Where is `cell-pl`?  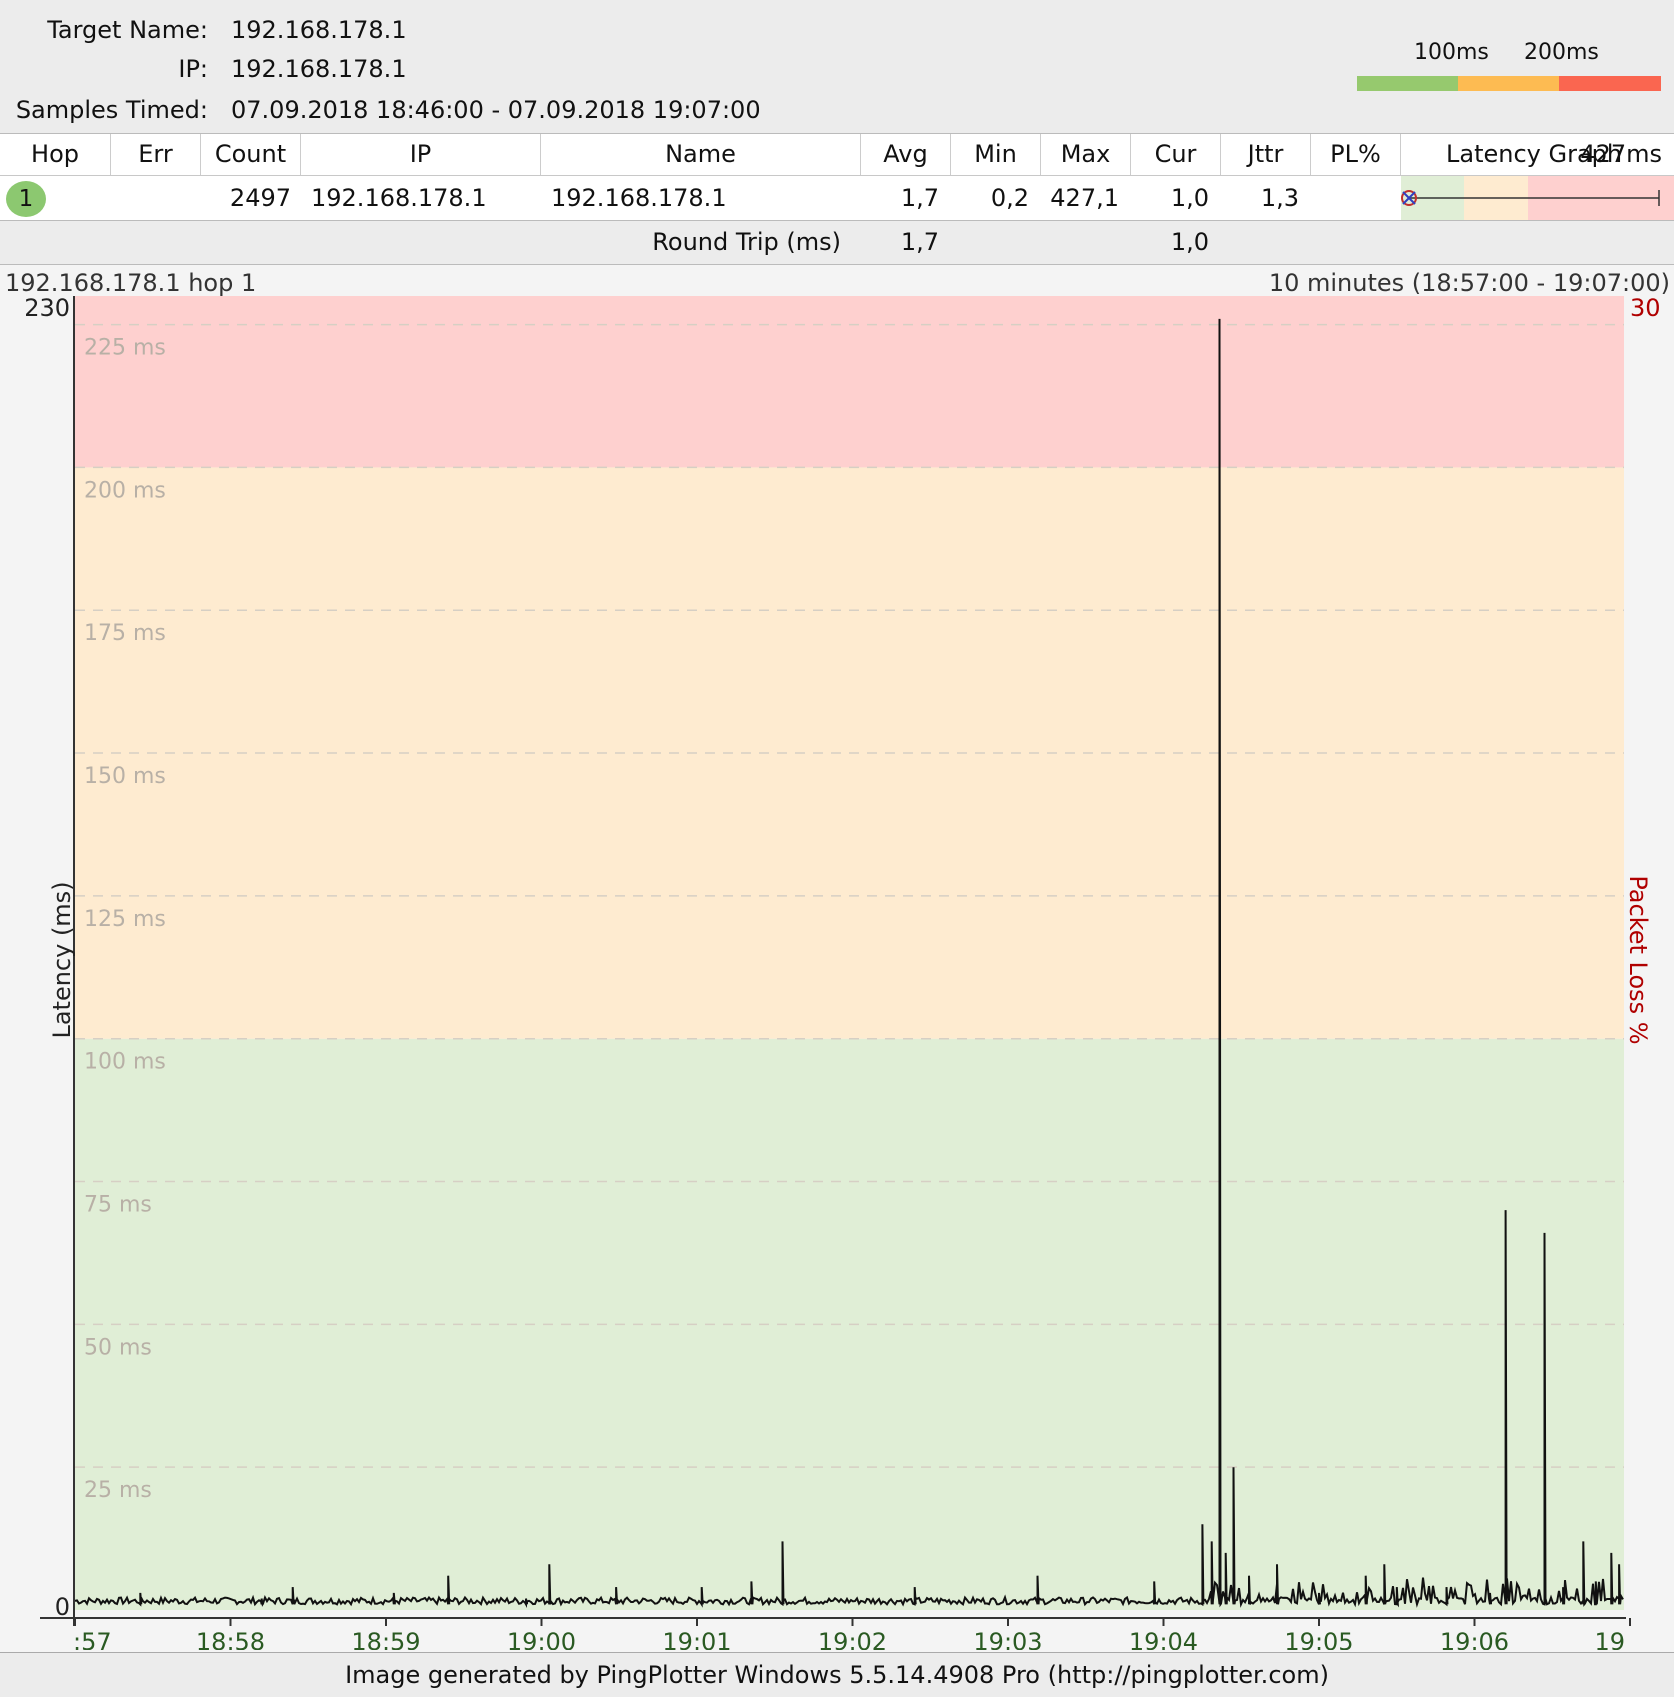 cell-pl is located at coordinates (1350, 198).